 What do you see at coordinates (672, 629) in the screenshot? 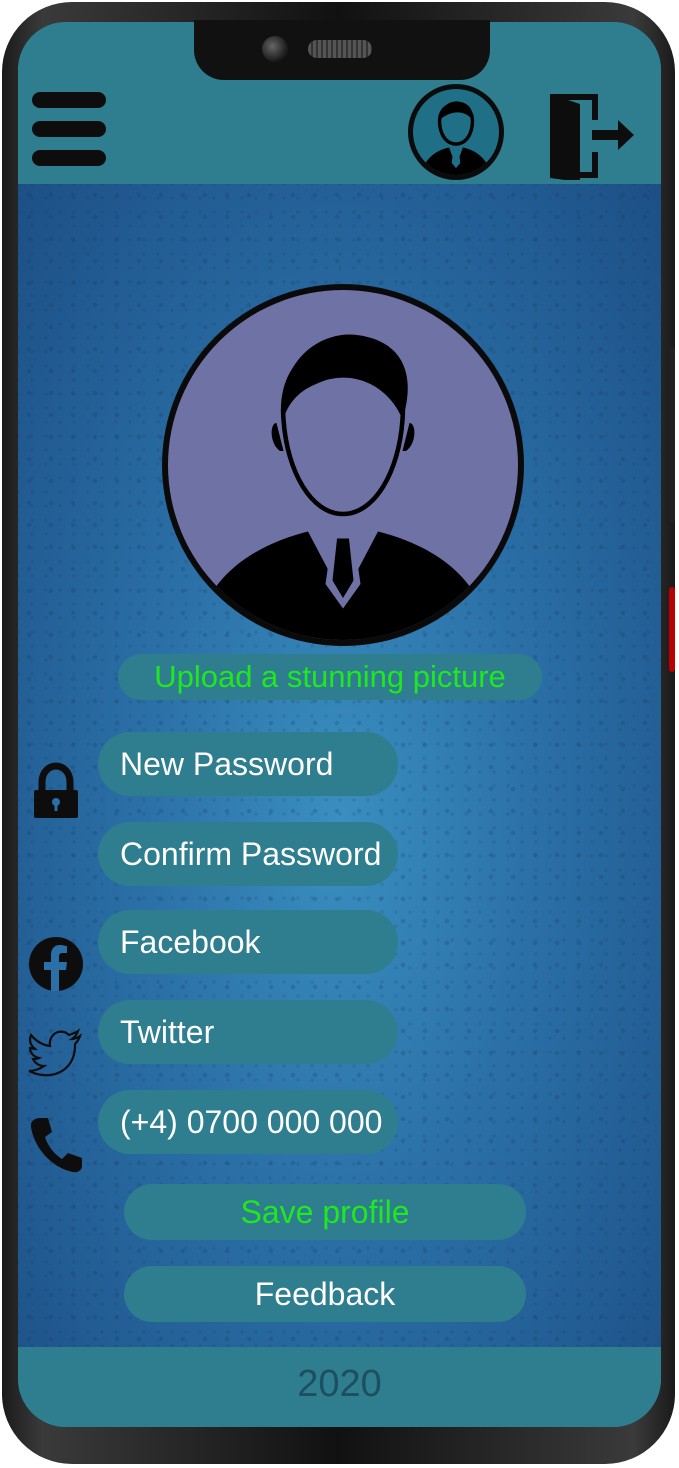
I see `power-button` at bounding box center [672, 629].